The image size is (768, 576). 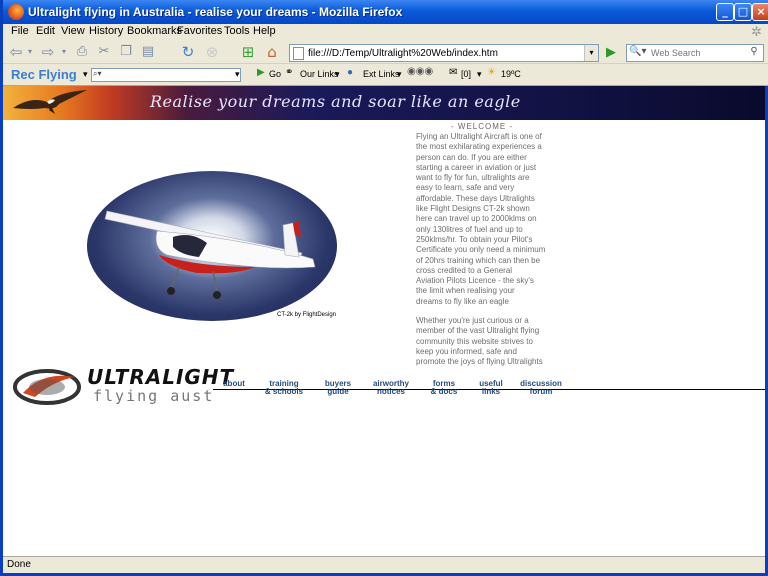 I want to click on nav-label: links, so click(x=491, y=391).